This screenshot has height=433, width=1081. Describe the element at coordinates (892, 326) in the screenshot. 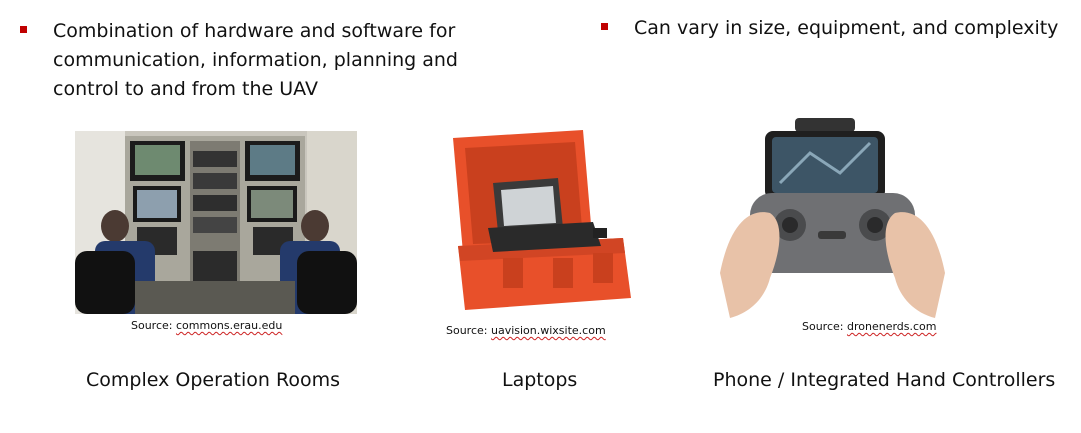

I see `source-link: dronenerds.com` at that location.